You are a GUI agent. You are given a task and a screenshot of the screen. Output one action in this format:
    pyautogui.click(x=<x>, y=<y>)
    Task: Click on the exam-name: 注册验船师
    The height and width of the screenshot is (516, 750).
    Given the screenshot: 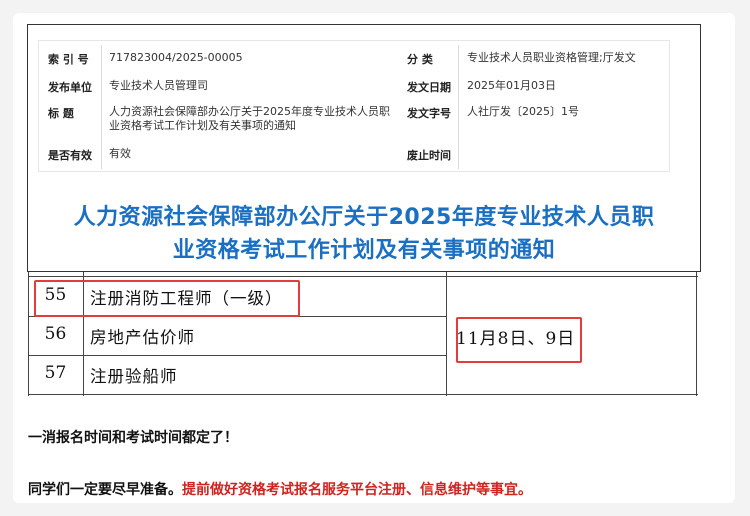 What is the action you would take?
    pyautogui.click(x=134, y=376)
    